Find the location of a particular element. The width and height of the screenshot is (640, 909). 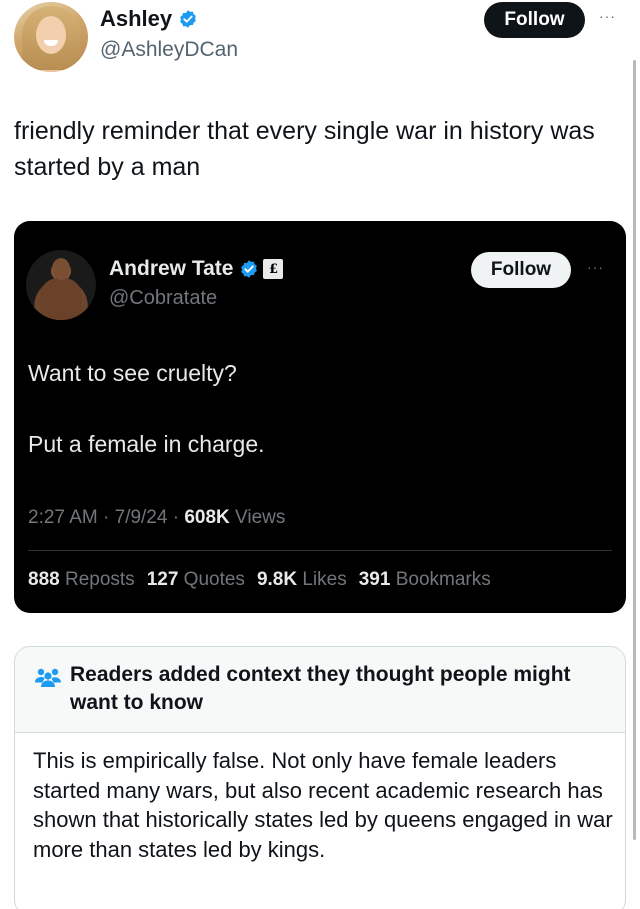

views-count: 608K is located at coordinates (207, 517).